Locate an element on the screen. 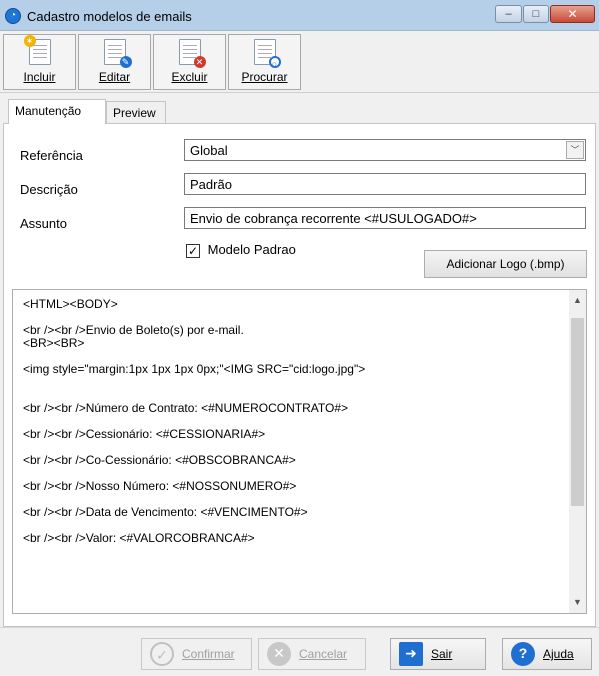  minimize-button: – is located at coordinates (508, 14).